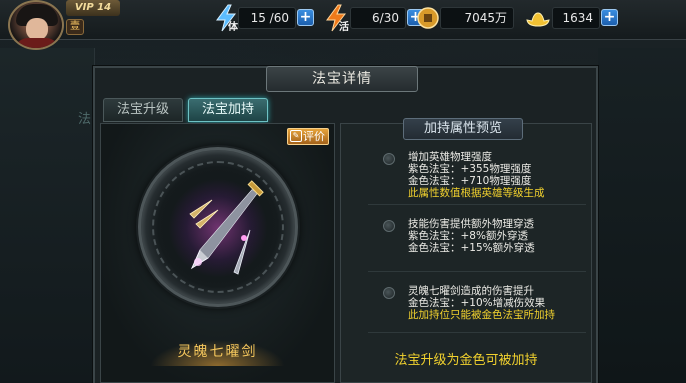  Describe the element at coordinates (450, 157) in the screenshot. I see `bonus-line: 增加英雄物理强度` at that location.